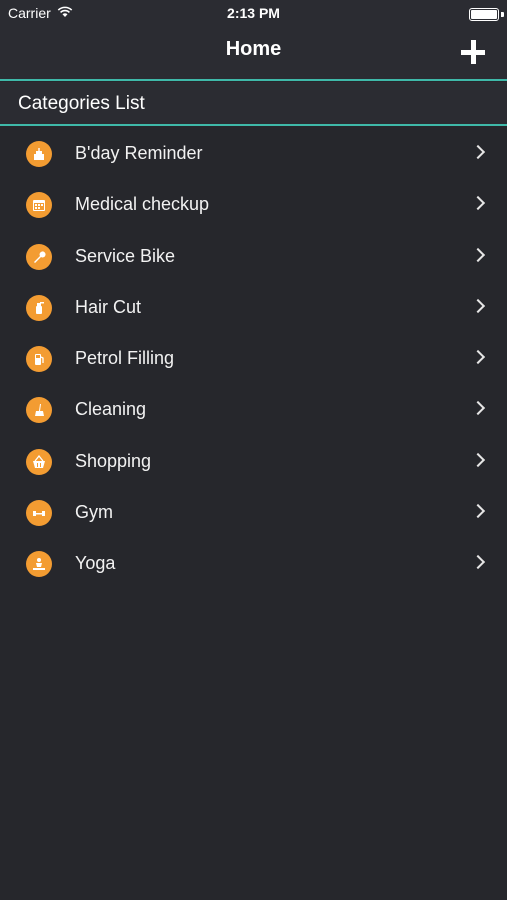 The height and width of the screenshot is (900, 507). I want to click on list-item-label: Medical checkup, so click(142, 204).